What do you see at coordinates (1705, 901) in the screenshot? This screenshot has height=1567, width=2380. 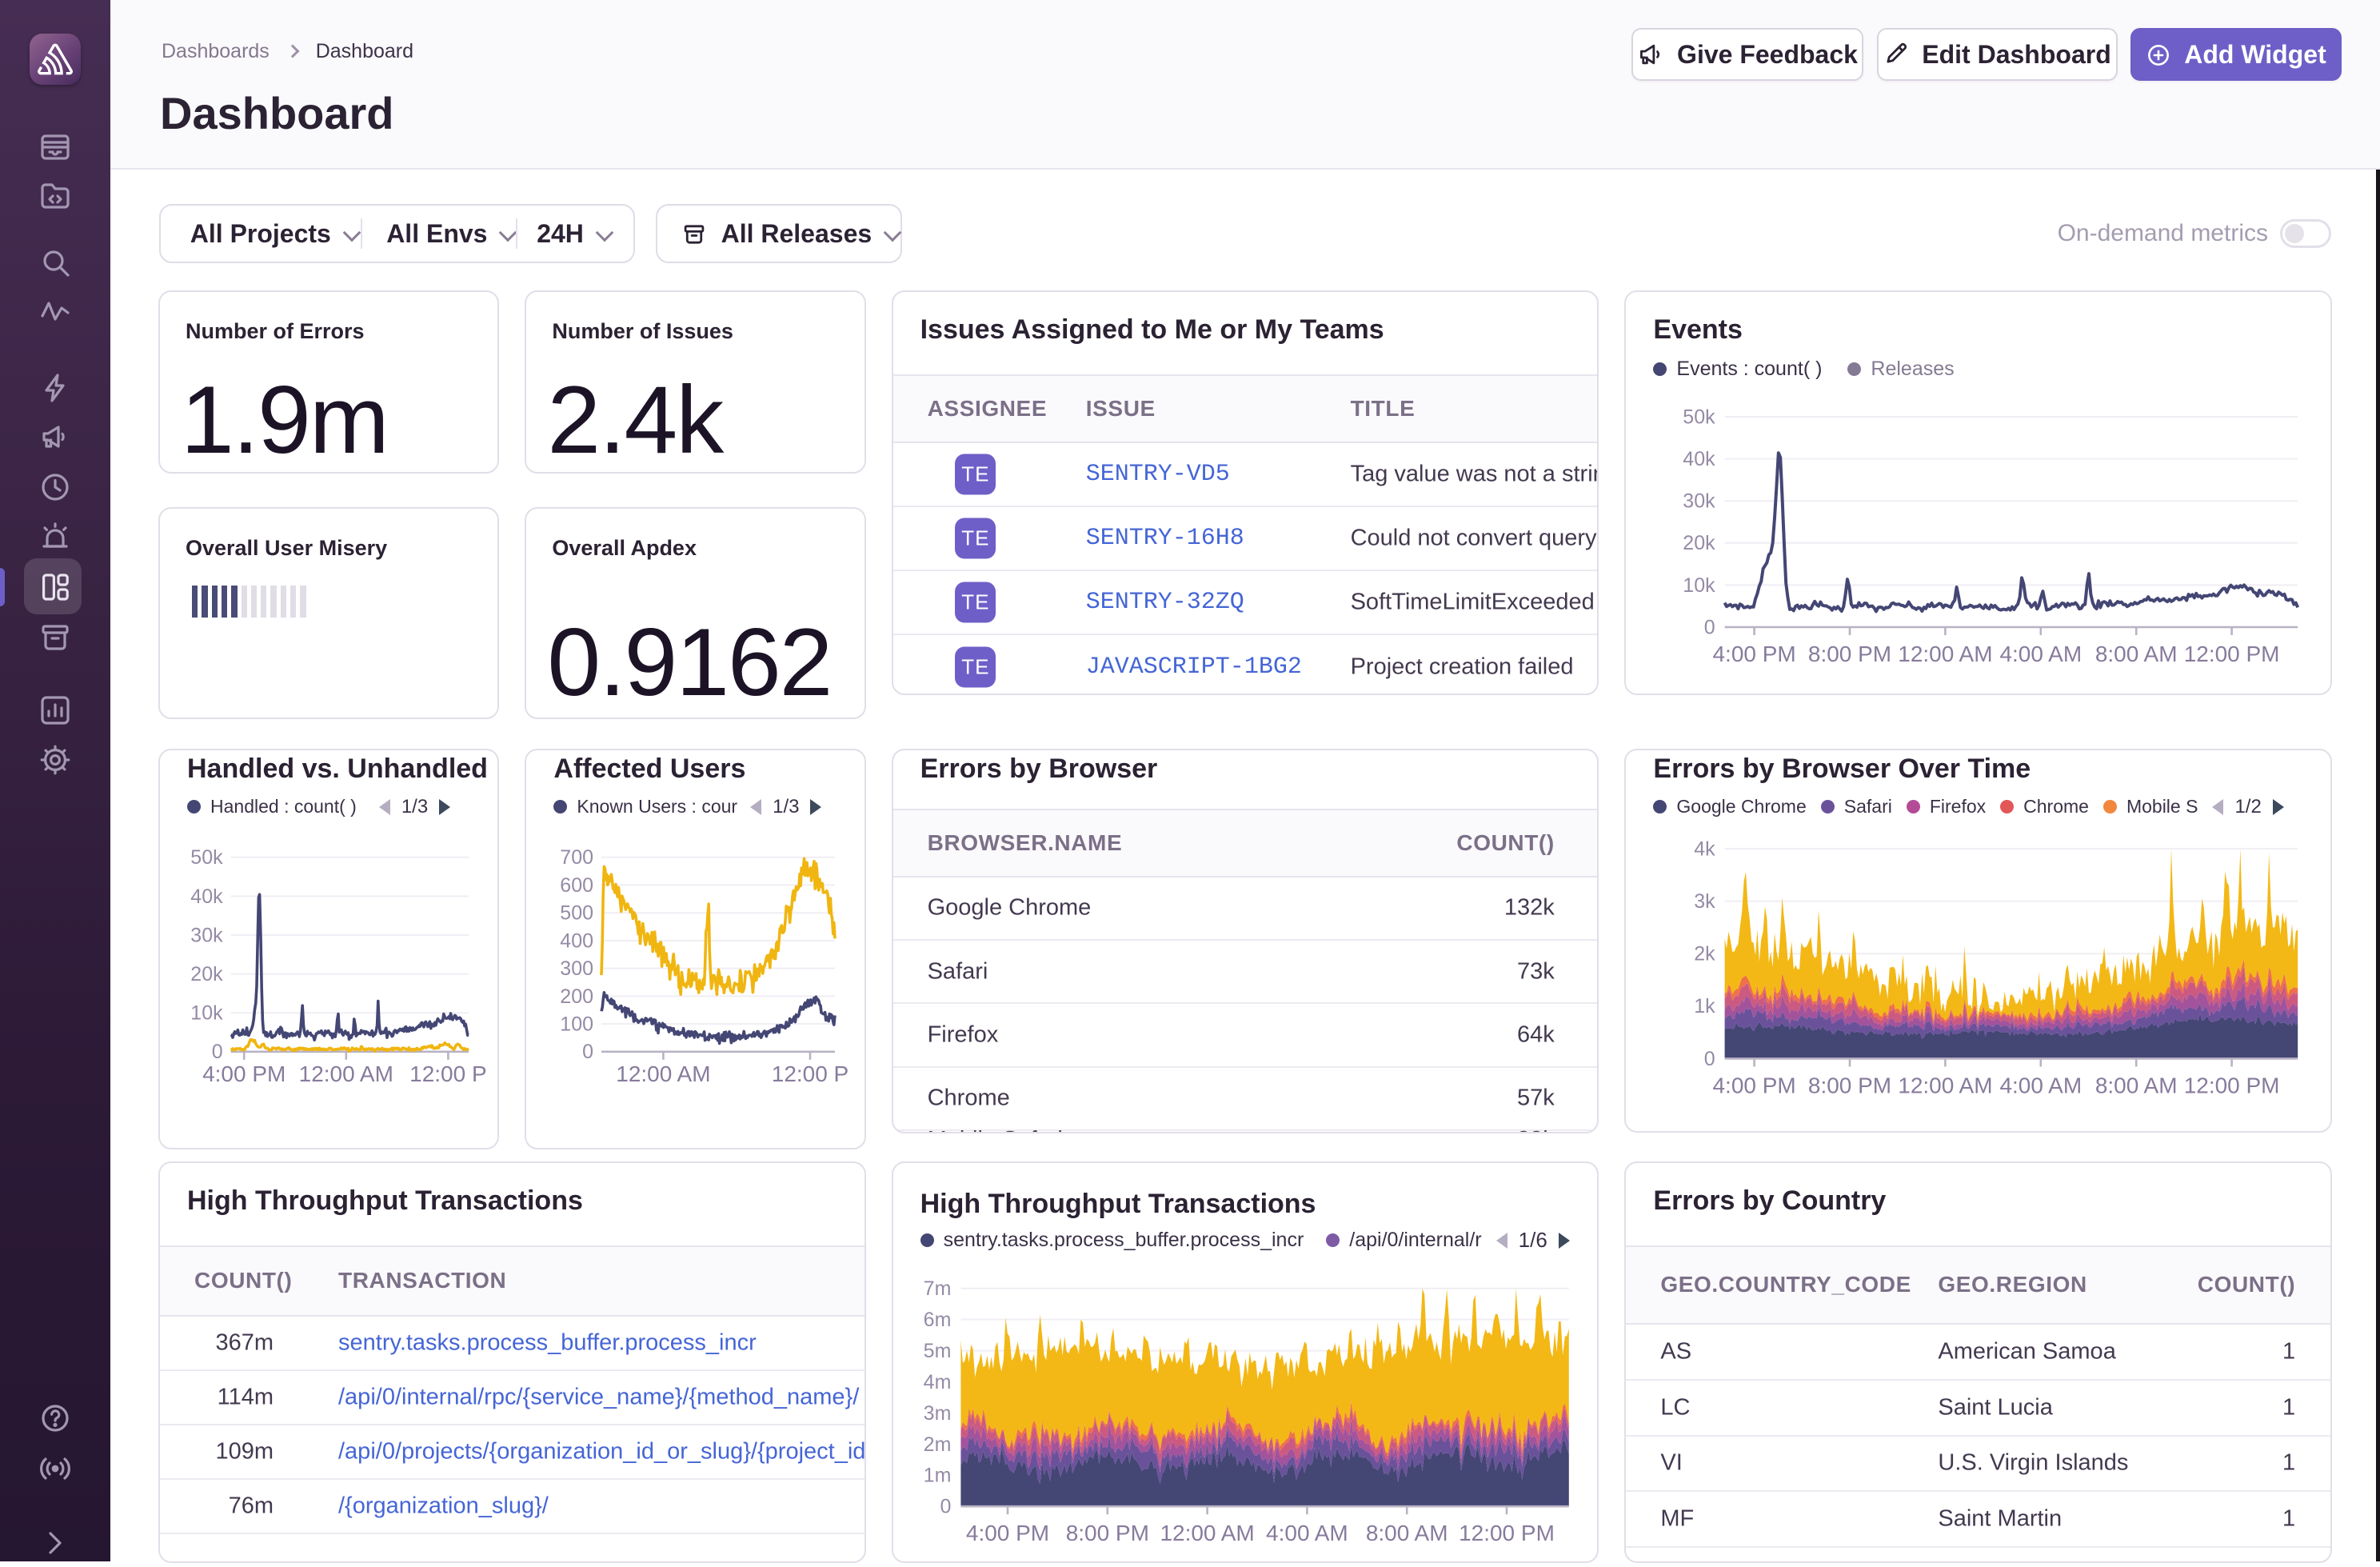 I see `svg-text: 3k` at bounding box center [1705, 901].